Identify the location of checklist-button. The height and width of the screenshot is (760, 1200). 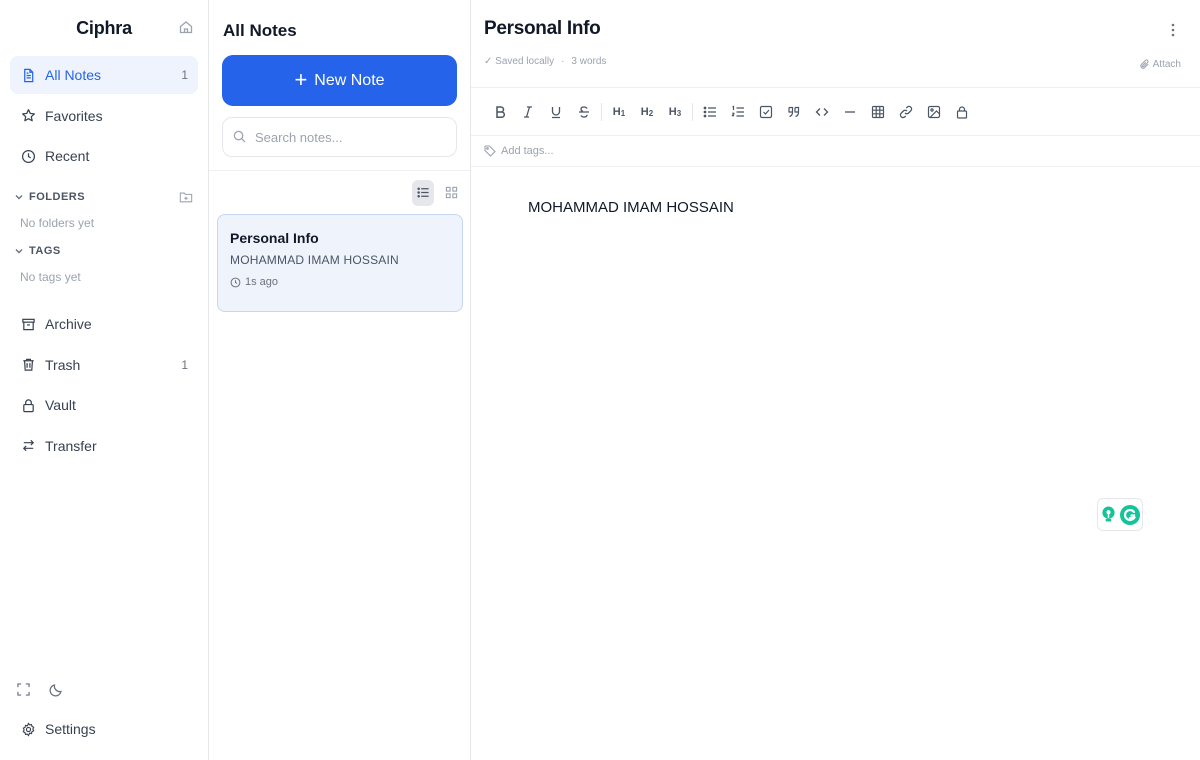
(766, 112).